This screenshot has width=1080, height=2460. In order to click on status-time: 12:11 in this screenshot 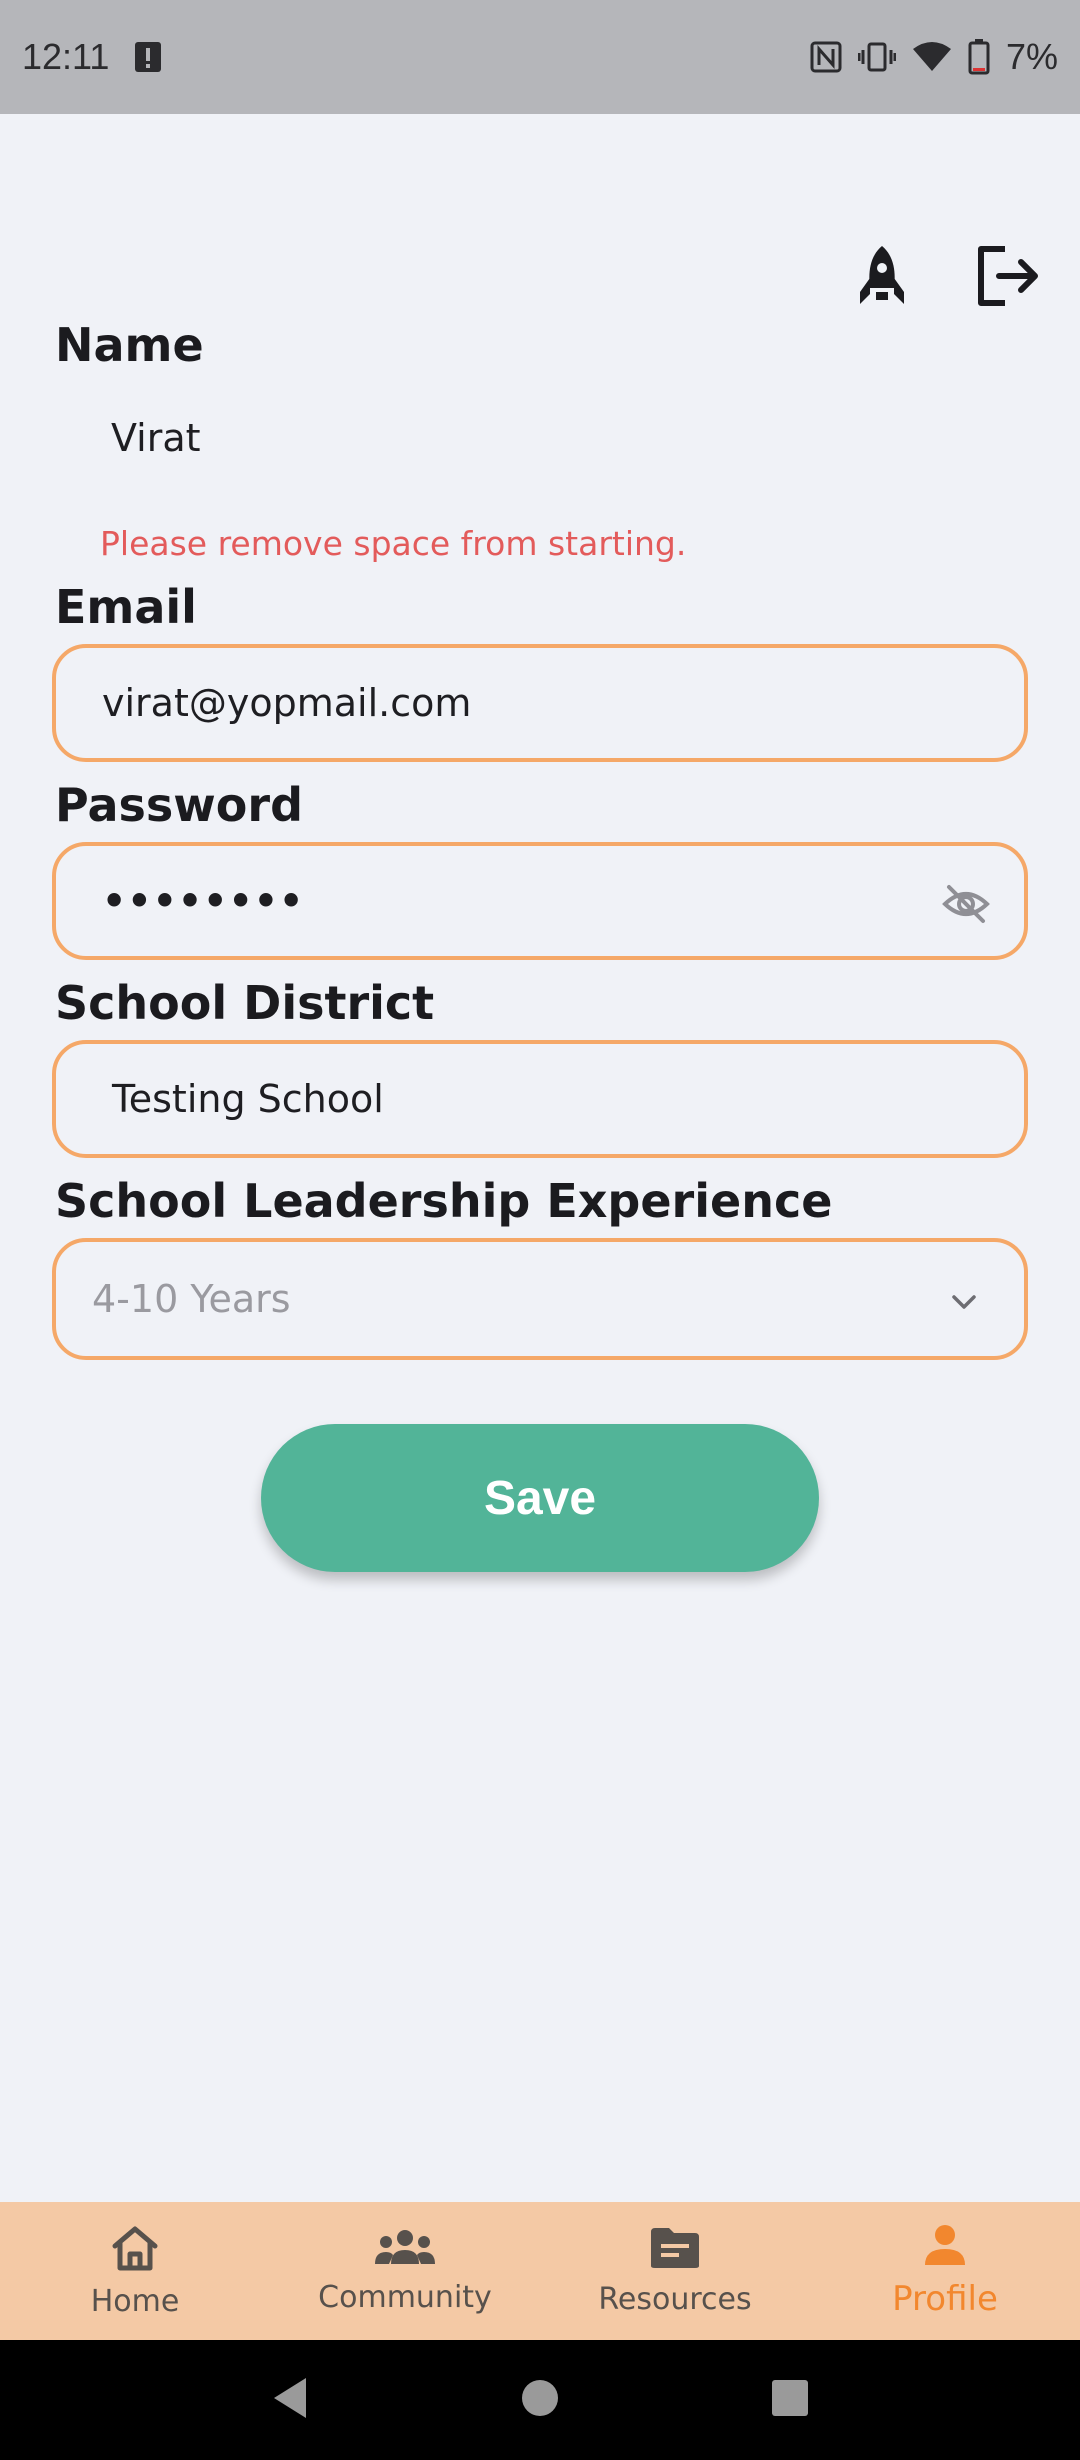, I will do `click(66, 56)`.